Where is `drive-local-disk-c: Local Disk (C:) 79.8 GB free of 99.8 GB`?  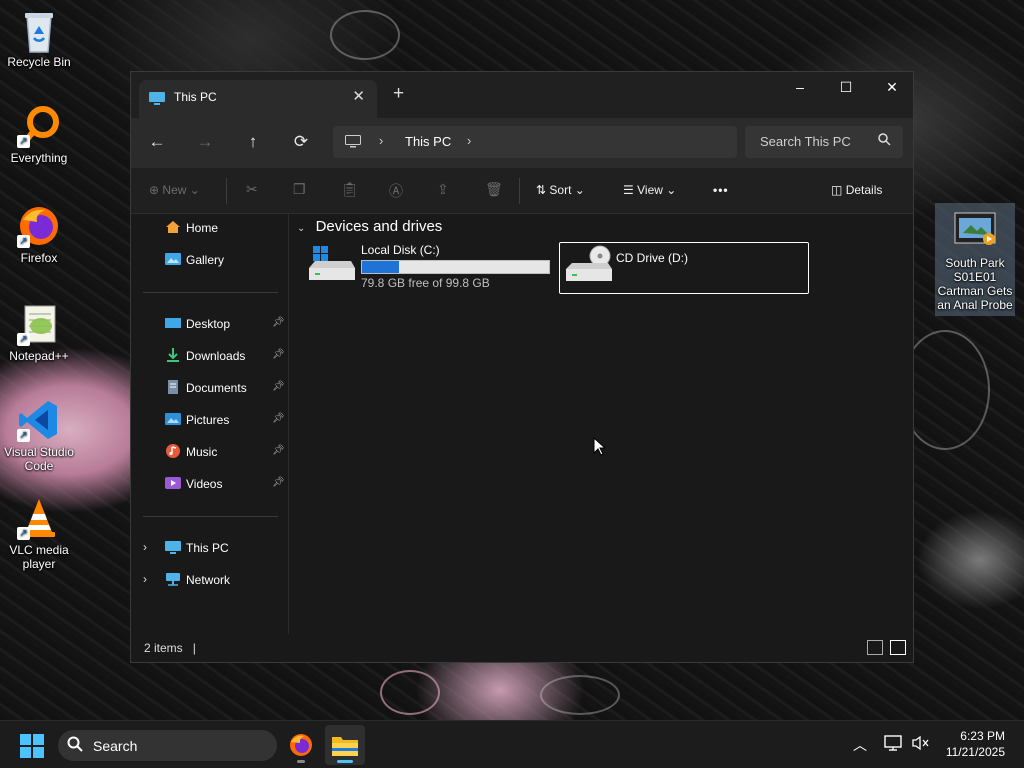
drive-local-disk-c: Local Disk (C:) 79.8 GB free of 99.8 GB is located at coordinates (429, 268).